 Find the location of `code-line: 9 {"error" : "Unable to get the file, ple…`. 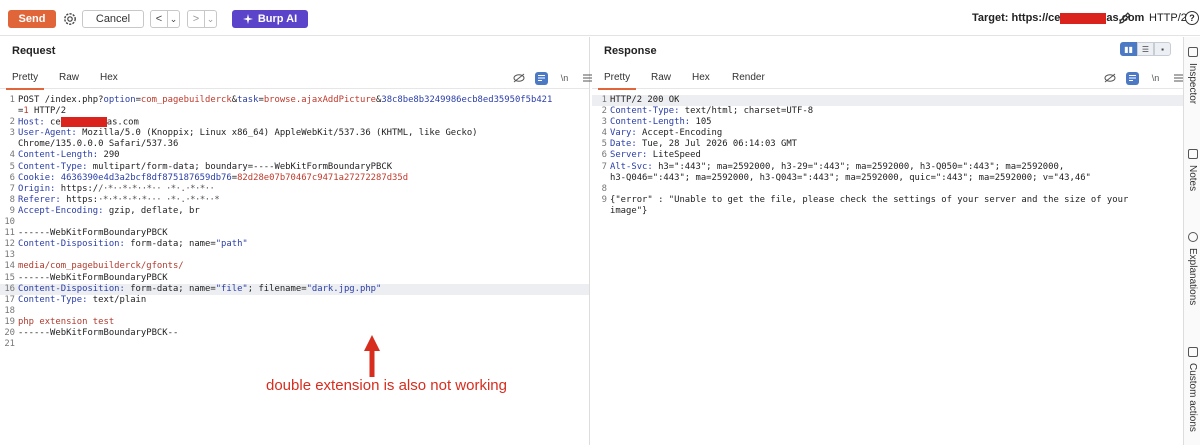

code-line: 9 {"error" : "Unable to get the file, ple… is located at coordinates (865, 199).